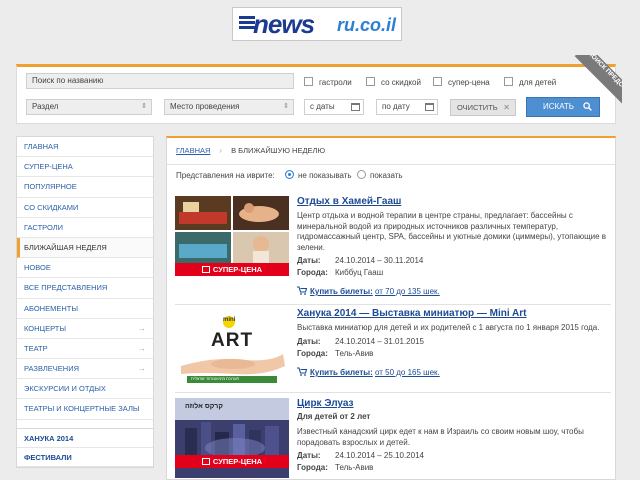 The height and width of the screenshot is (480, 640). Describe the element at coordinates (85, 438) in the screenshot. I see `sidebar-item-hanukkah: ХАНУКА 2014` at that location.